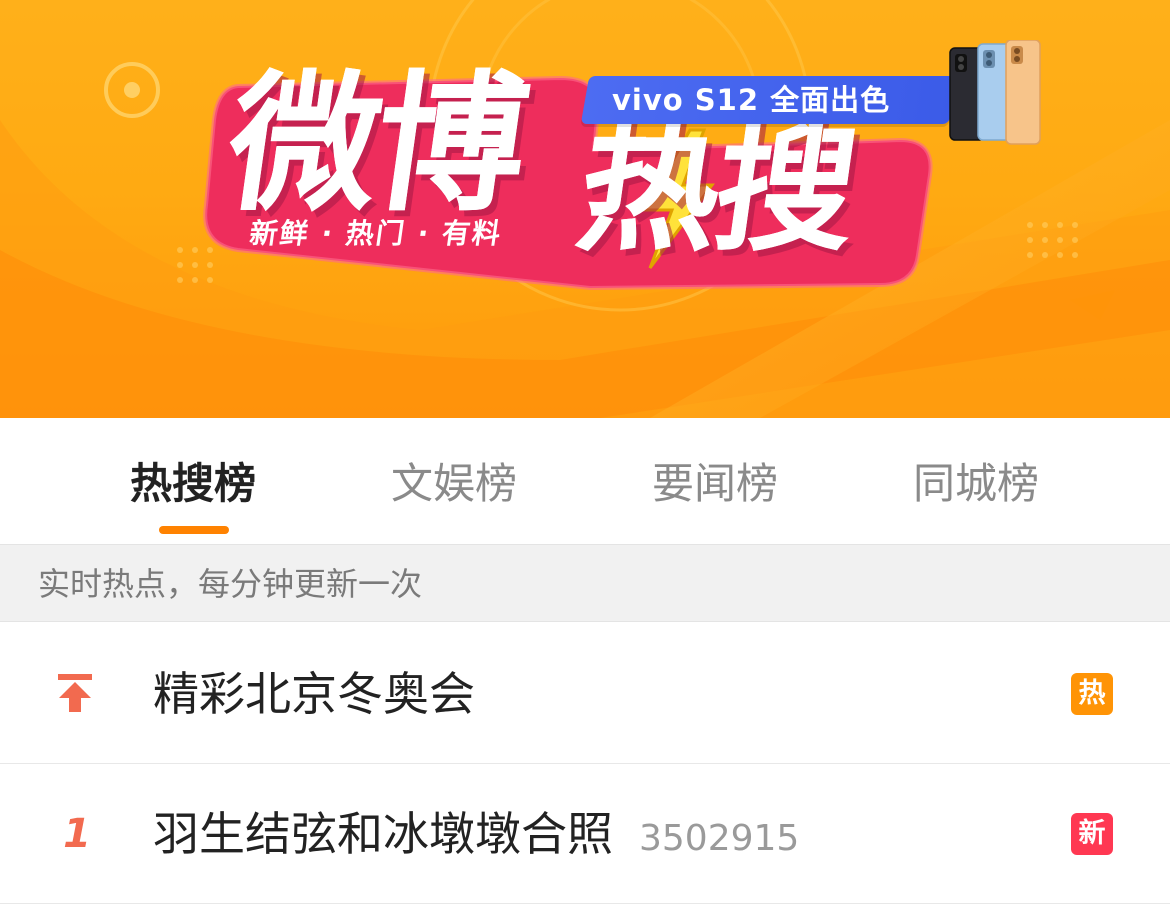  Describe the element at coordinates (194, 530) in the screenshot. I see `active-tab-indicator` at that location.